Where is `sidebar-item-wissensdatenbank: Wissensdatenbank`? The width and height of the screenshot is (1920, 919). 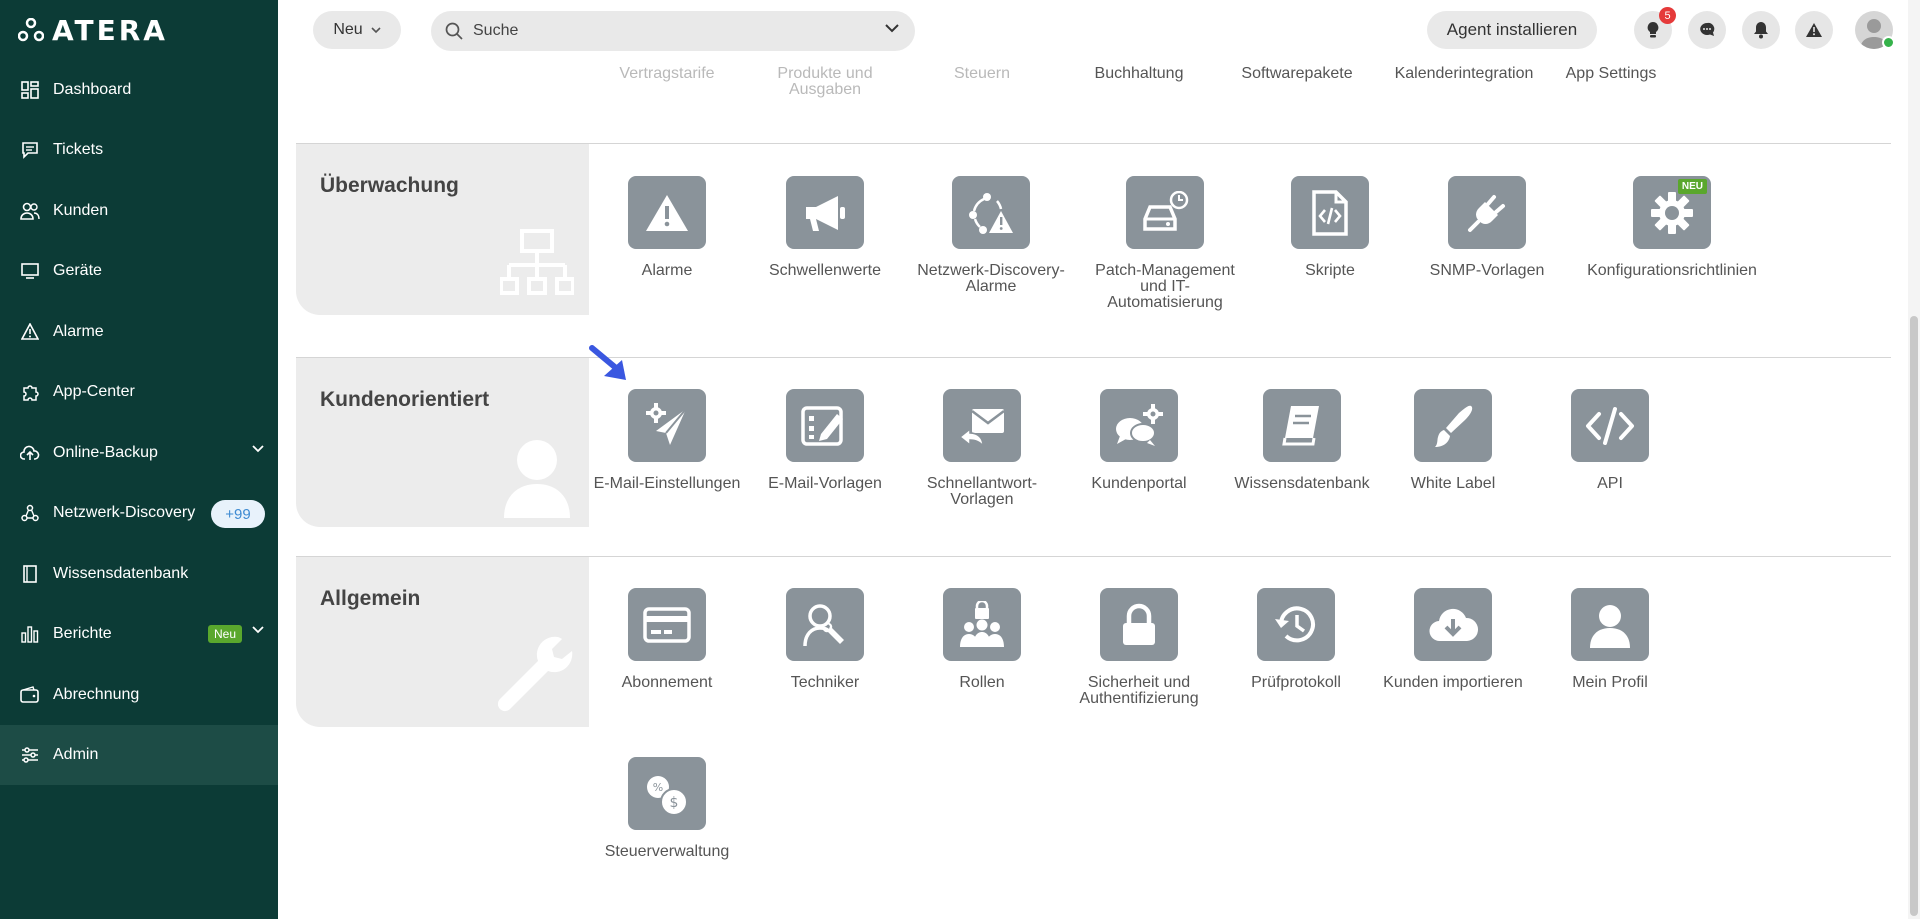
sidebar-item-wissensdatenbank: Wissensdatenbank is located at coordinates (139, 574).